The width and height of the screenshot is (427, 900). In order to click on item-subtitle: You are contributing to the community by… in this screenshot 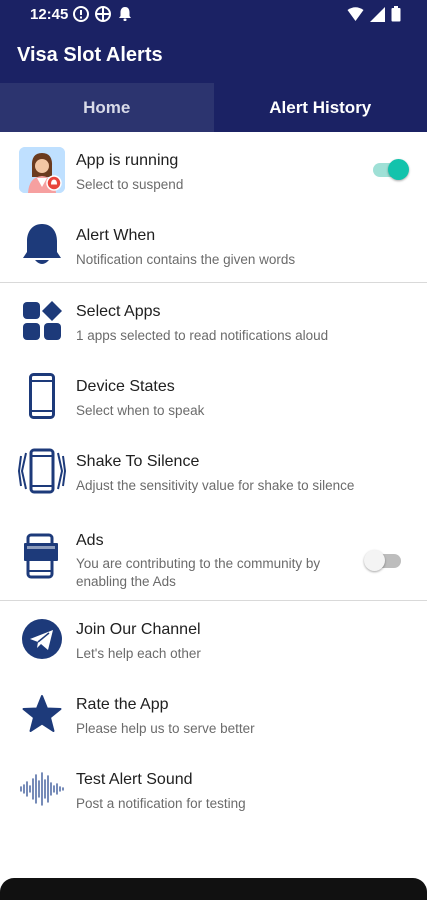, I will do `click(198, 572)`.